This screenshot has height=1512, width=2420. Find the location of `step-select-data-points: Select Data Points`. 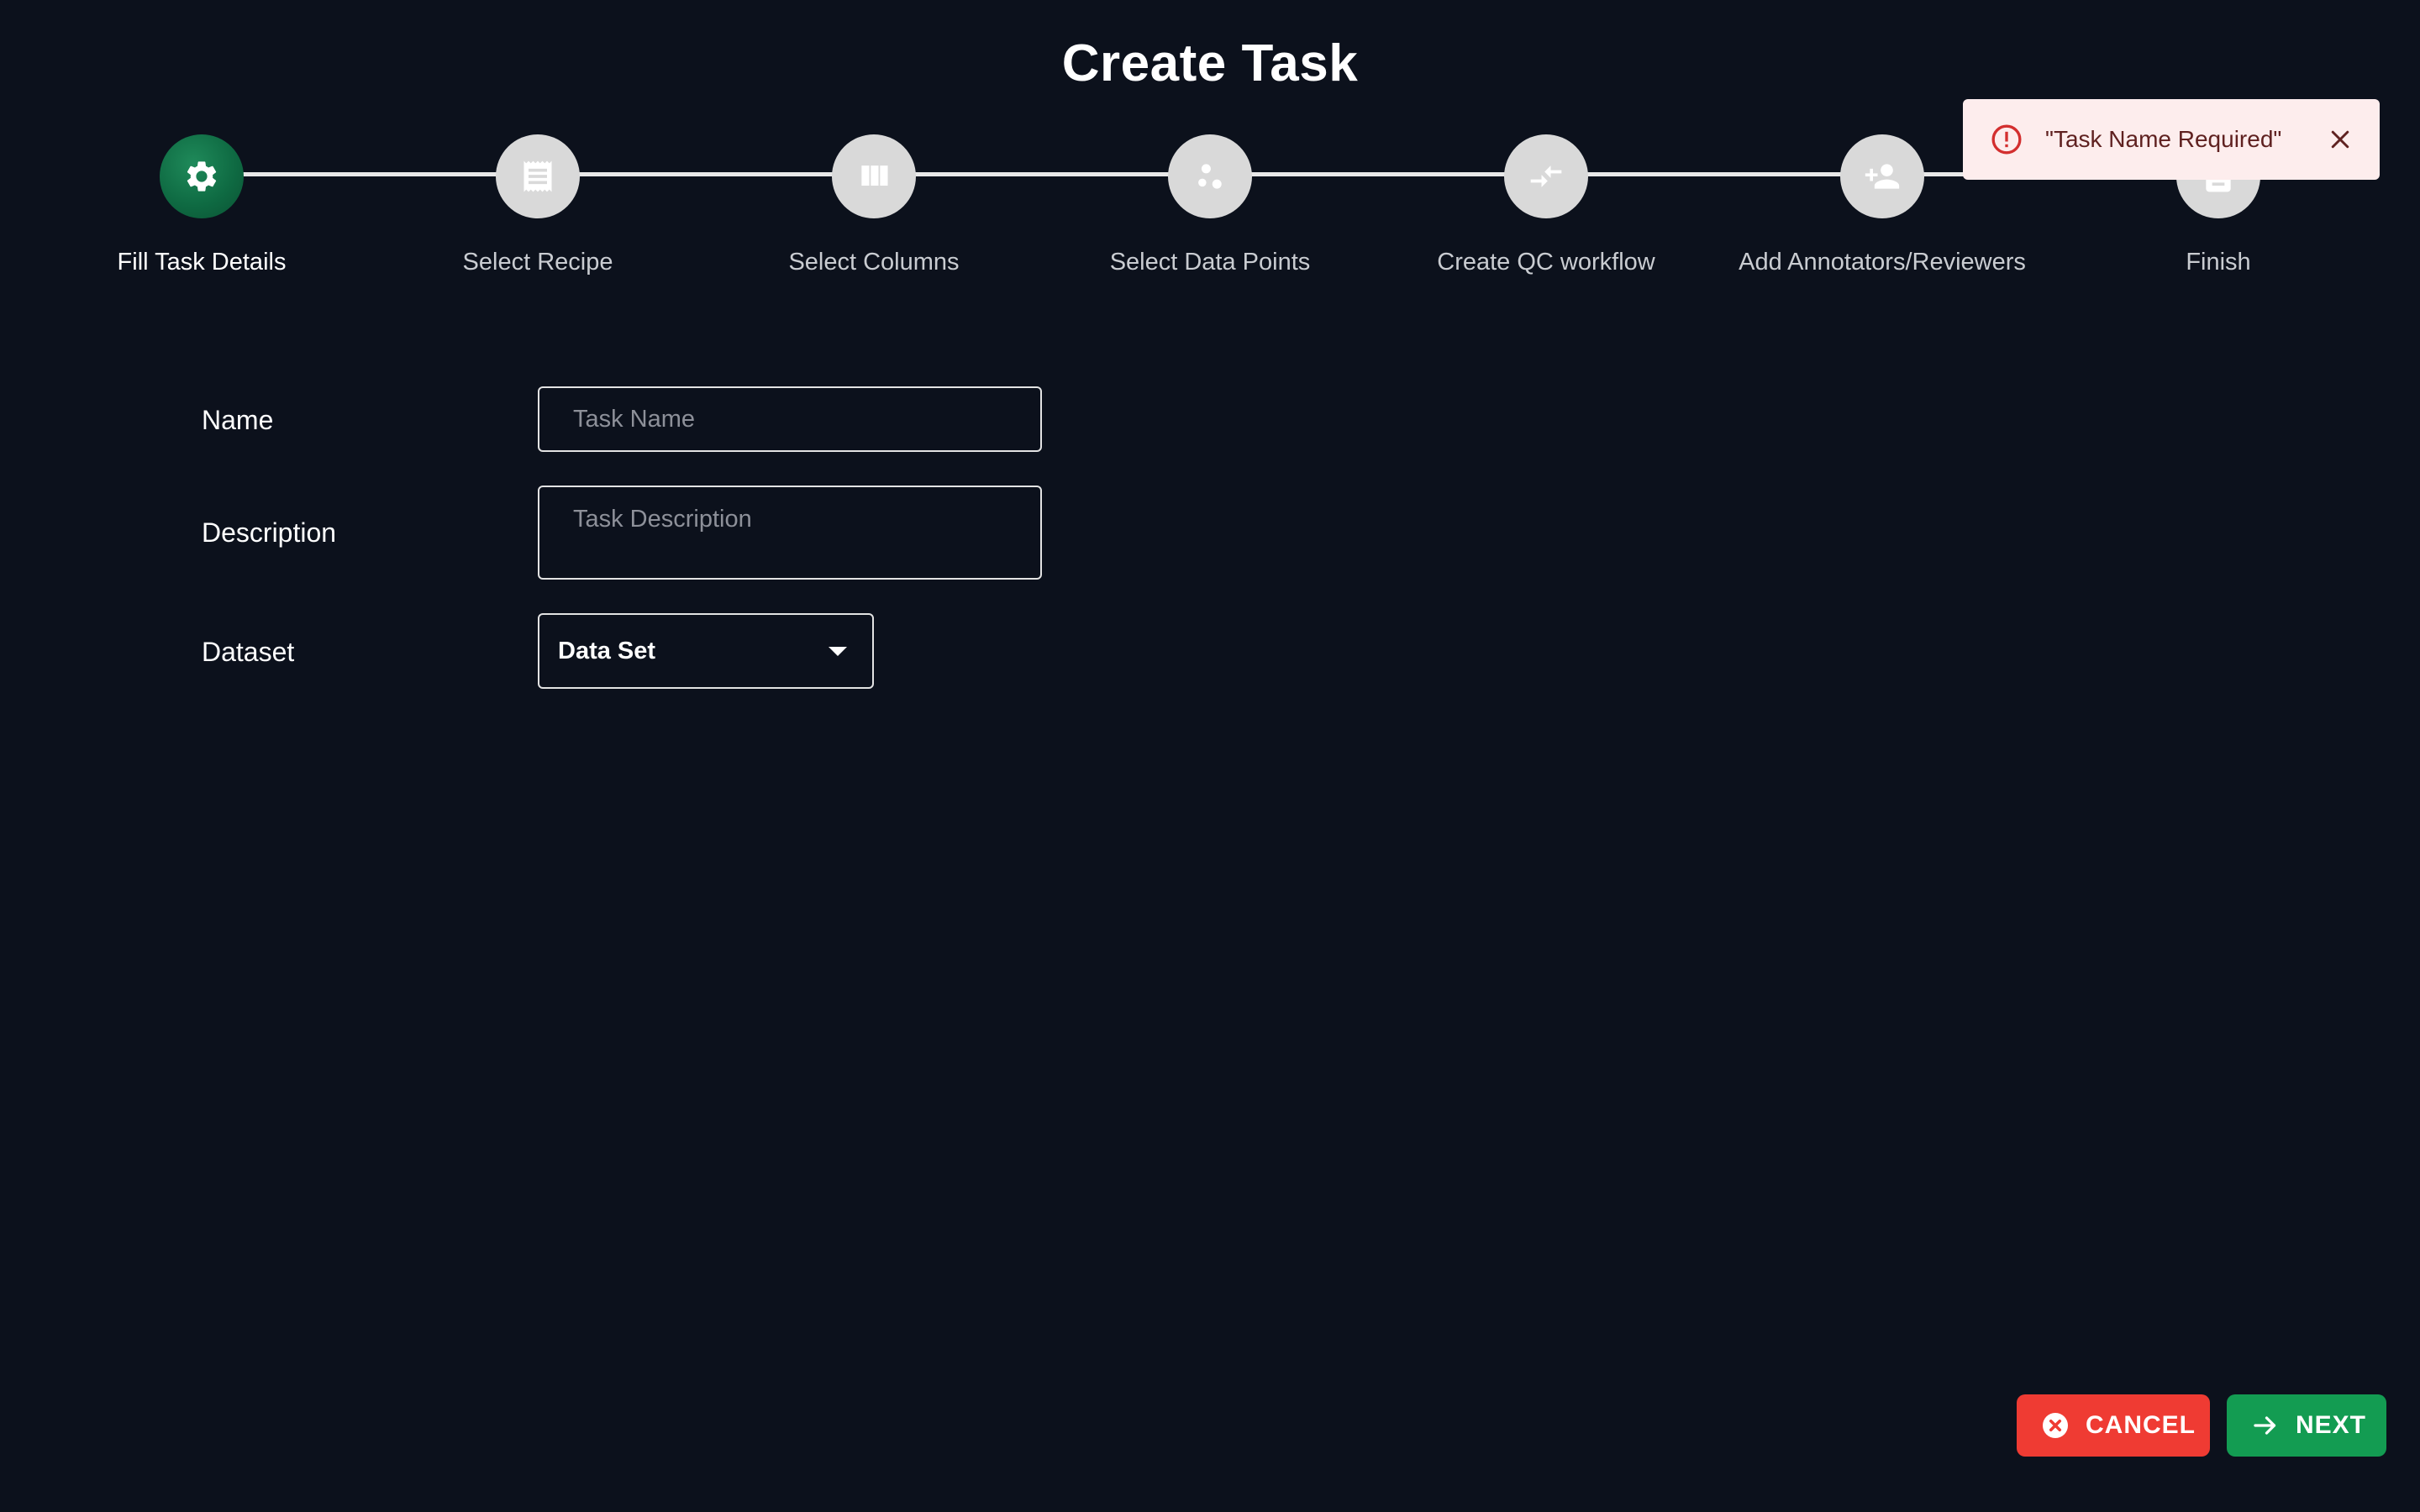

step-select-data-points: Select Data Points is located at coordinates (1210, 205).